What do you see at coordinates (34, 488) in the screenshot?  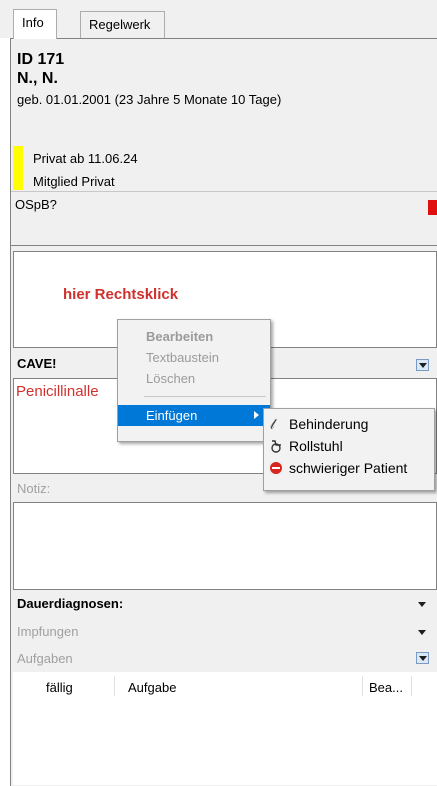 I see `notiz-label: Notiz:` at bounding box center [34, 488].